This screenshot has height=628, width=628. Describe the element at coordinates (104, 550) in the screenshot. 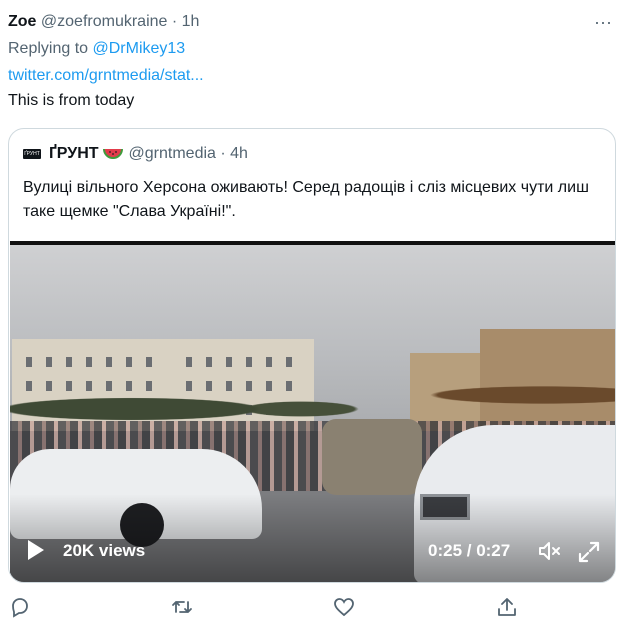

I see `video-views: 20K views` at that location.